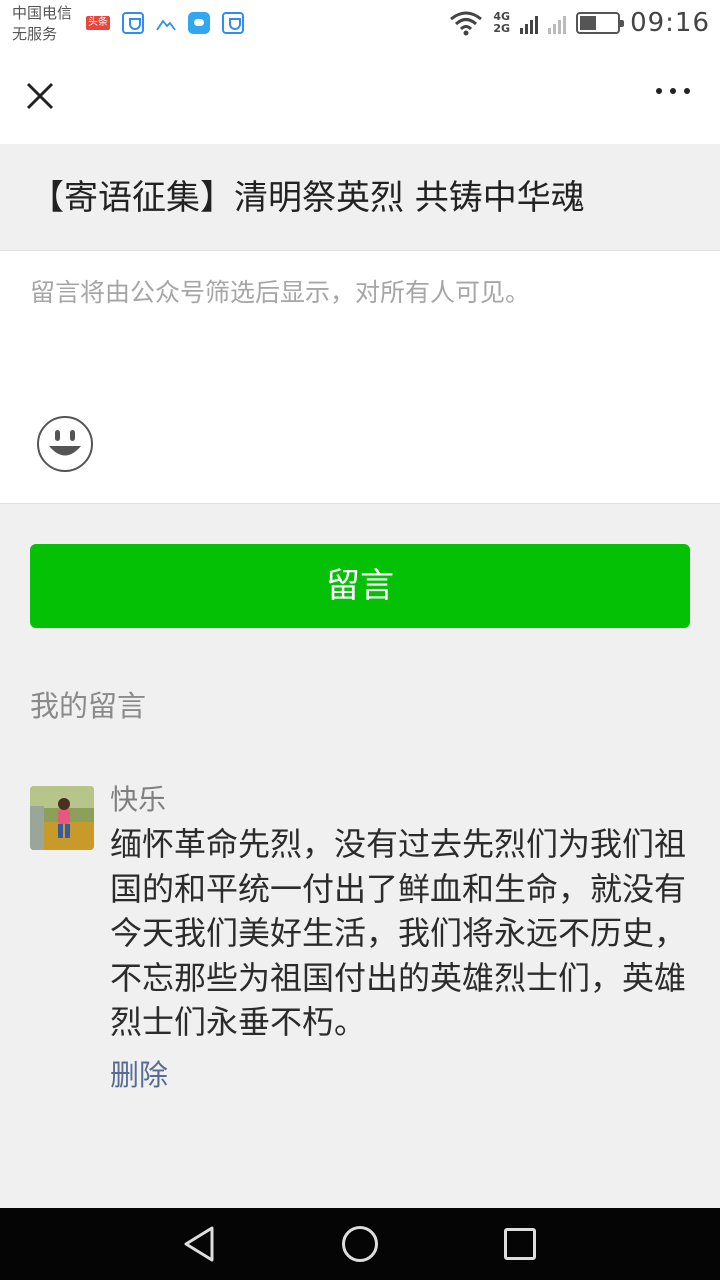 The image size is (720, 1280). What do you see at coordinates (670, 23) in the screenshot?
I see `clock: 09:16` at bounding box center [670, 23].